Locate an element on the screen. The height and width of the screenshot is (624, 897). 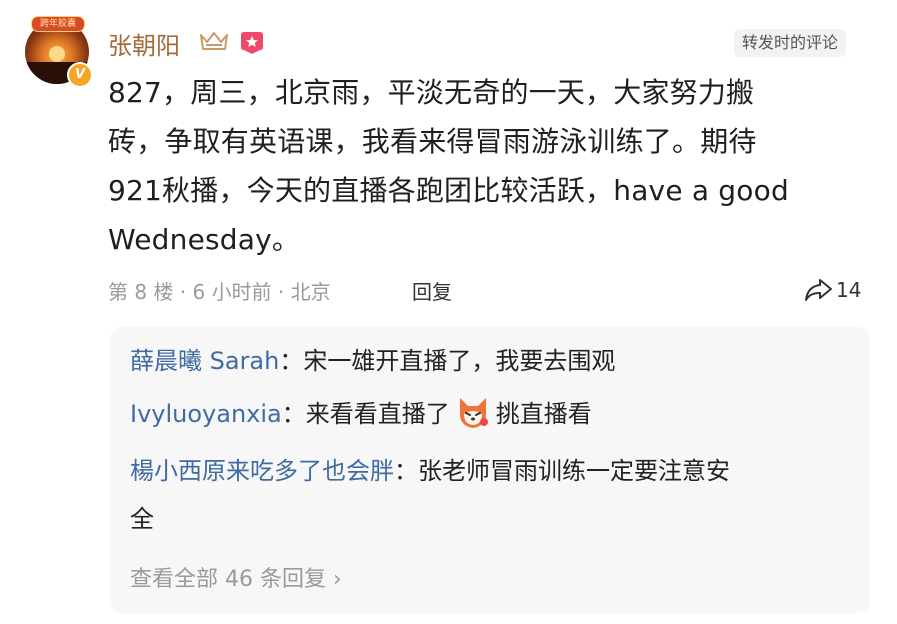
reply-text: 挑直播看 is located at coordinates (543, 414).